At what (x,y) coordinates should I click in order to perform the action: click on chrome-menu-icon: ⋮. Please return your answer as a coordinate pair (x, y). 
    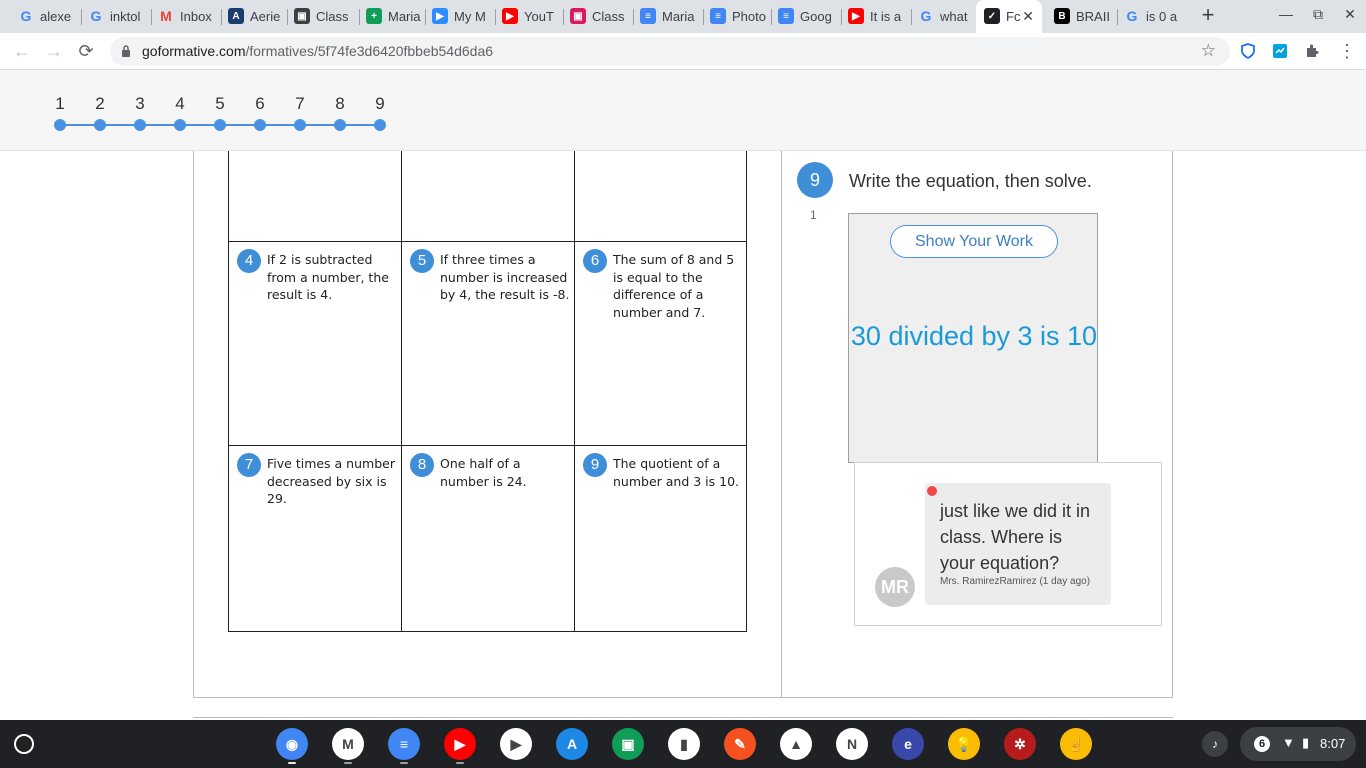
    Looking at the image, I should click on (1347, 51).